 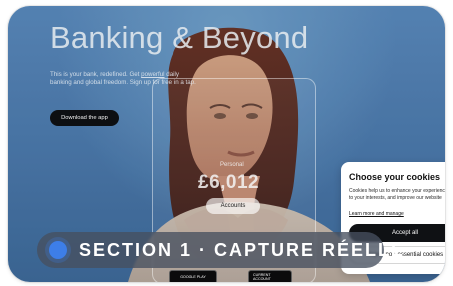 What do you see at coordinates (84, 118) in the screenshot?
I see `download-app-button: Download the app` at bounding box center [84, 118].